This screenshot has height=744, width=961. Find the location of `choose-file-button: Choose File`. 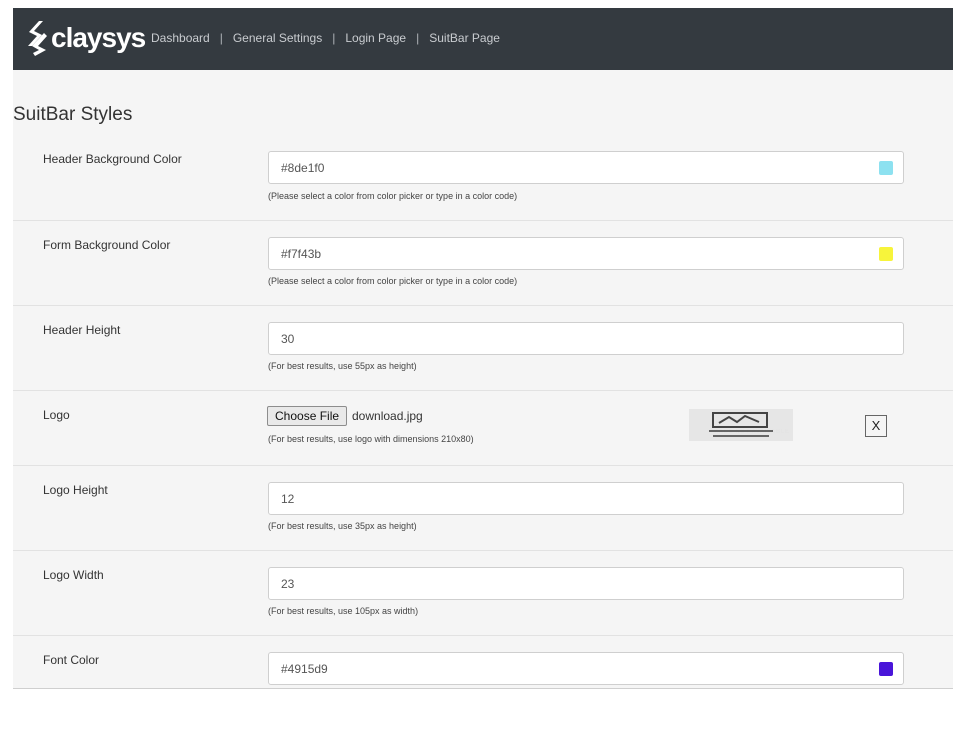

choose-file-button: Choose File is located at coordinates (307, 416).